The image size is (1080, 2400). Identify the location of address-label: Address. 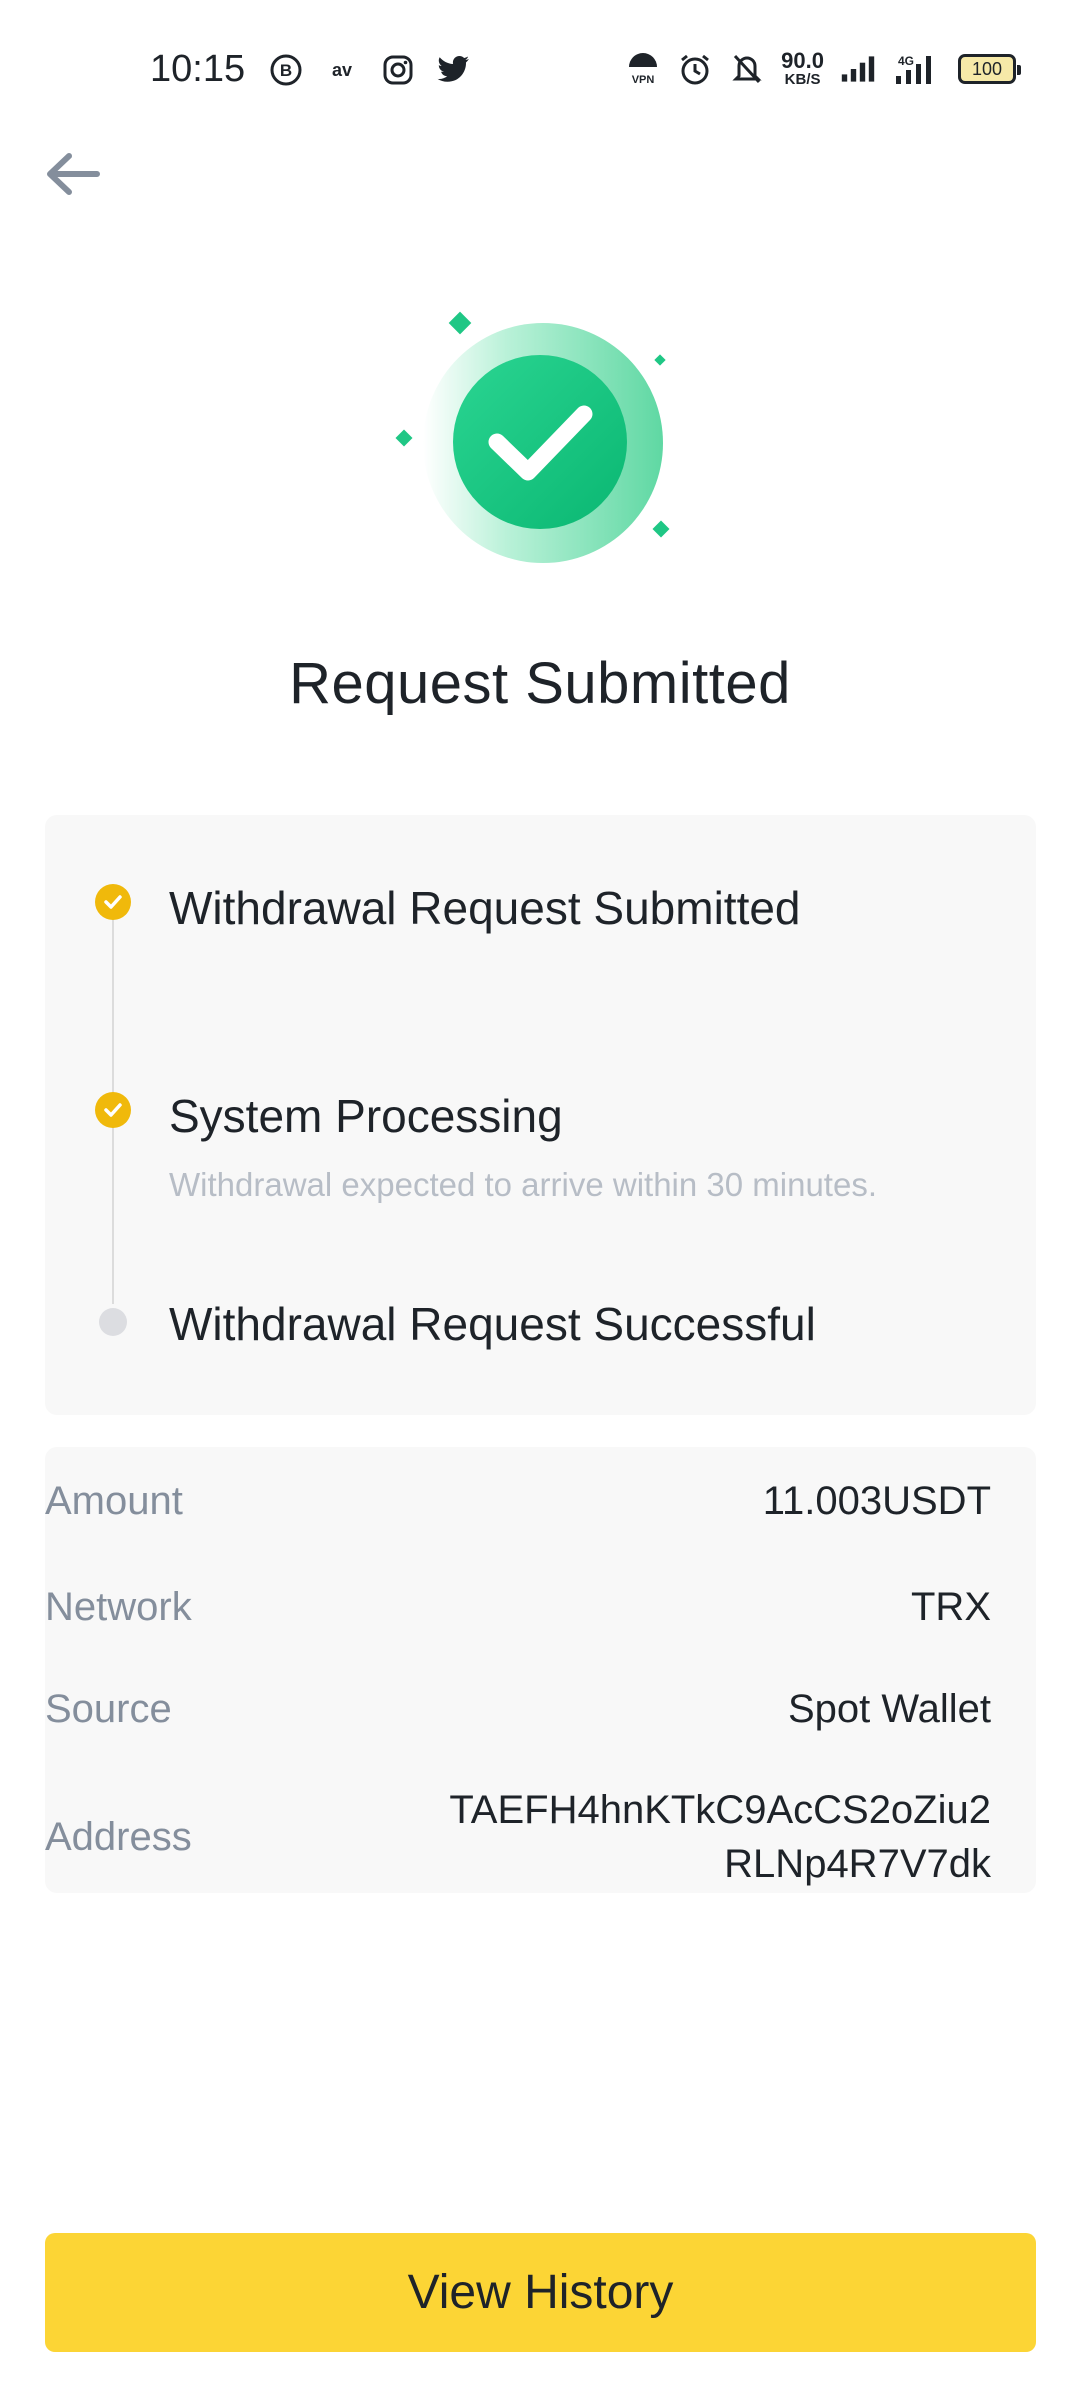
(118, 1836).